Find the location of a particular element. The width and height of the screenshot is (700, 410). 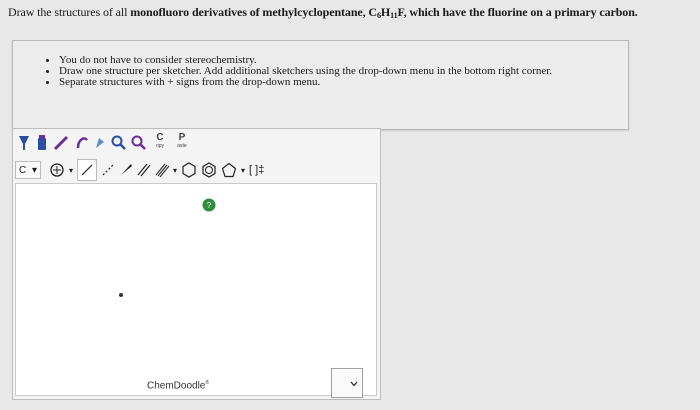

toolbar-row-2: C ▾ ▾ ▾ ▾ [ ]‡ is located at coordinates (141, 170).